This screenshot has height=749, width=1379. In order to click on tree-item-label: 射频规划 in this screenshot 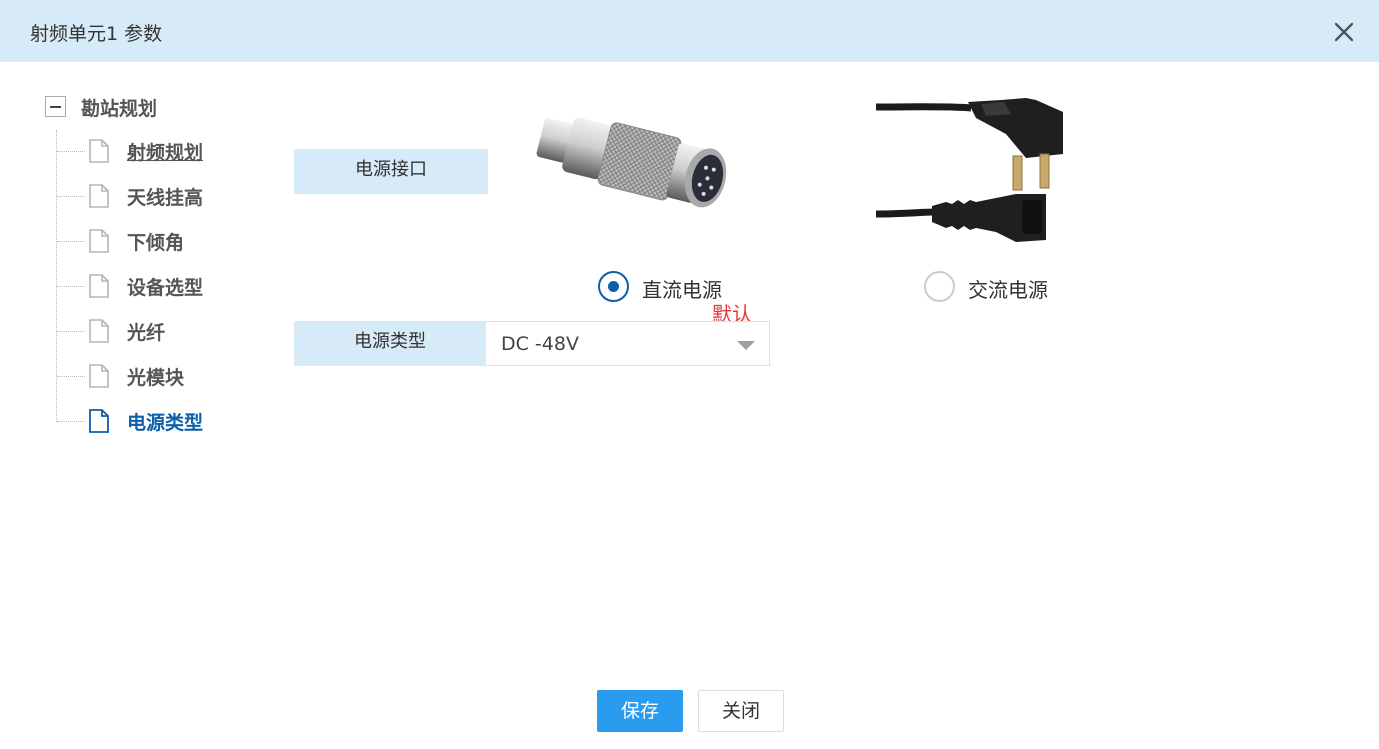, I will do `click(165, 153)`.